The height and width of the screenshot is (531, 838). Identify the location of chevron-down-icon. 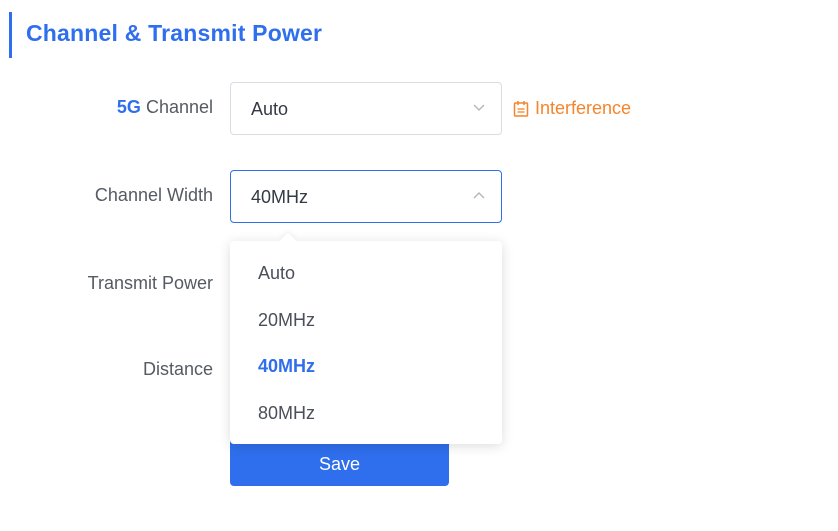
(479, 108).